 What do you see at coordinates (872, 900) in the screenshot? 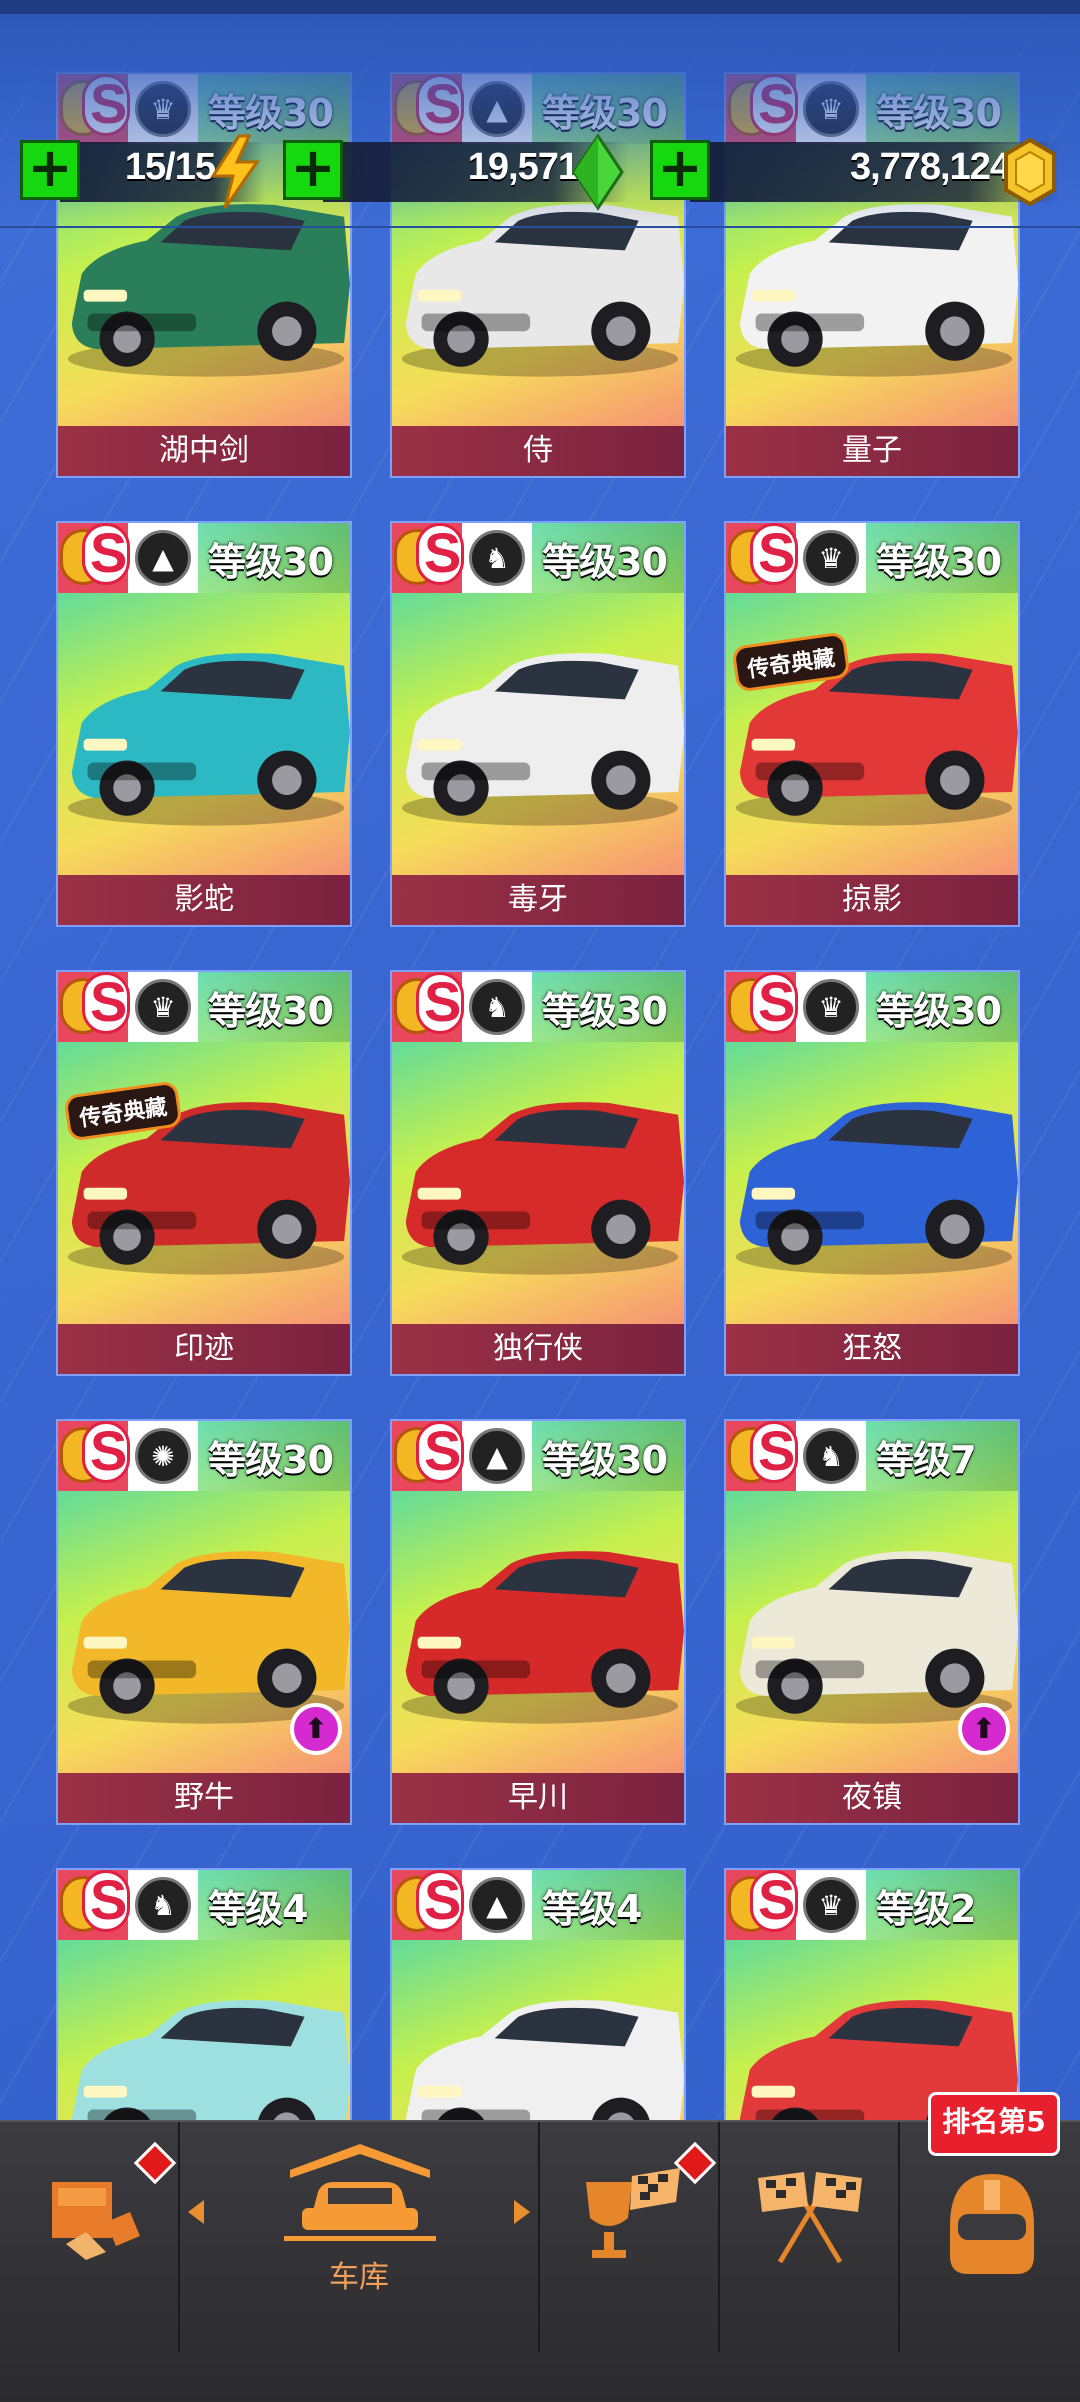
I see `car-name: 掠影` at bounding box center [872, 900].